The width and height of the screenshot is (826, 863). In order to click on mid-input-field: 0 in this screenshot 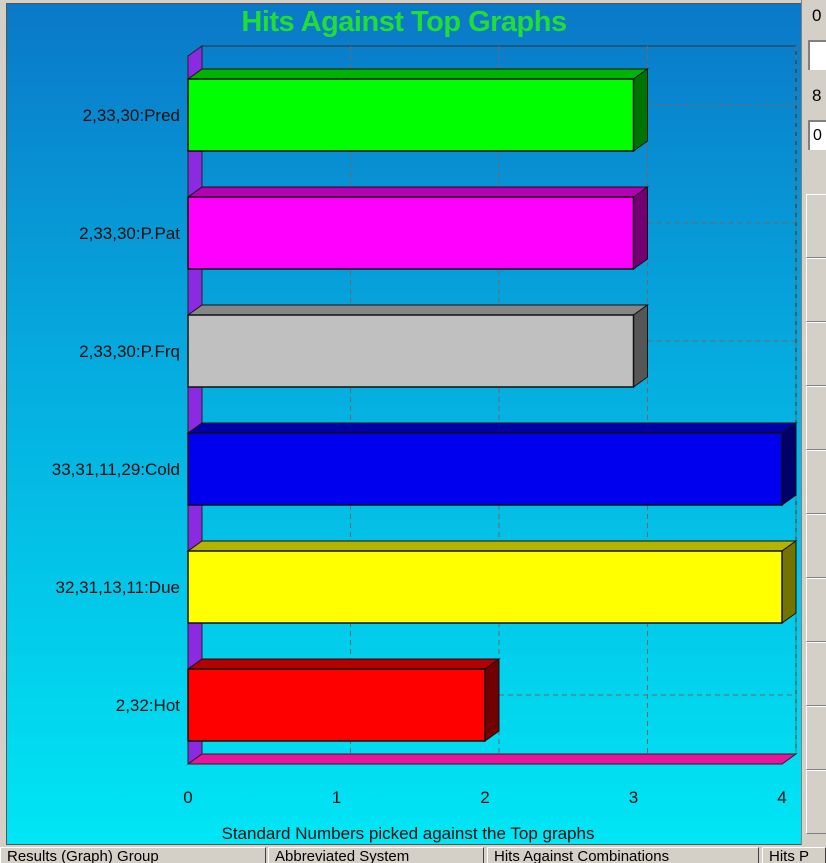, I will do `click(817, 135)`.